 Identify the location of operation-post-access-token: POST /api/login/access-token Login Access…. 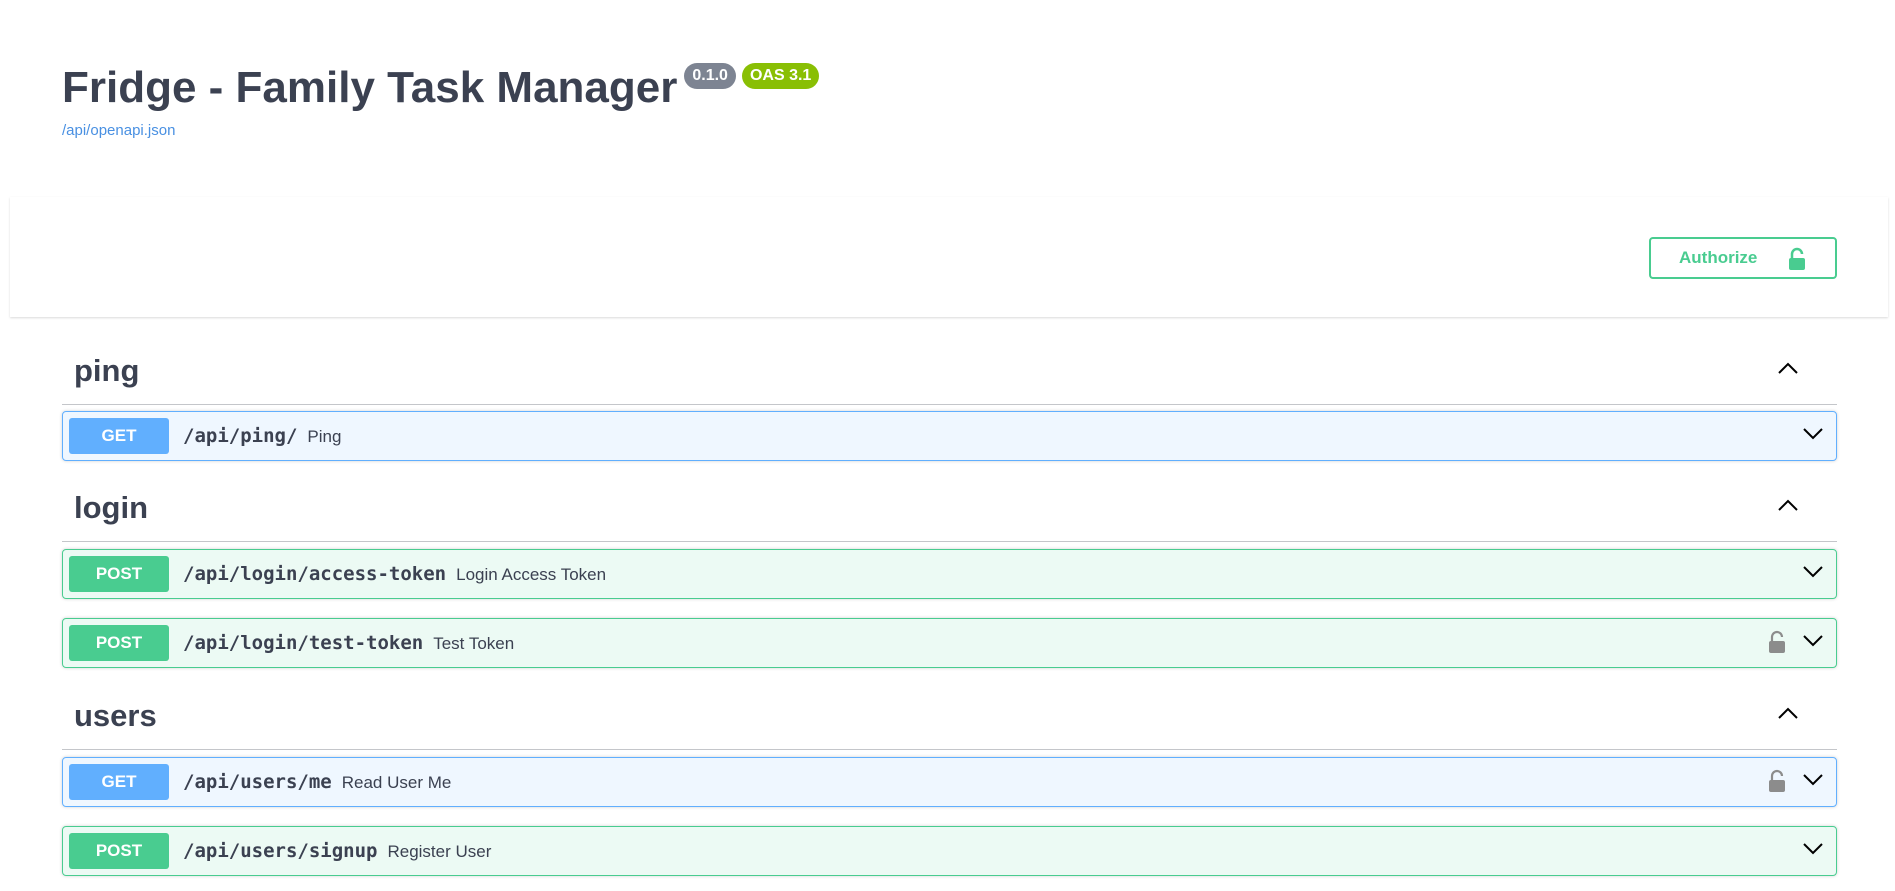
(949, 574).